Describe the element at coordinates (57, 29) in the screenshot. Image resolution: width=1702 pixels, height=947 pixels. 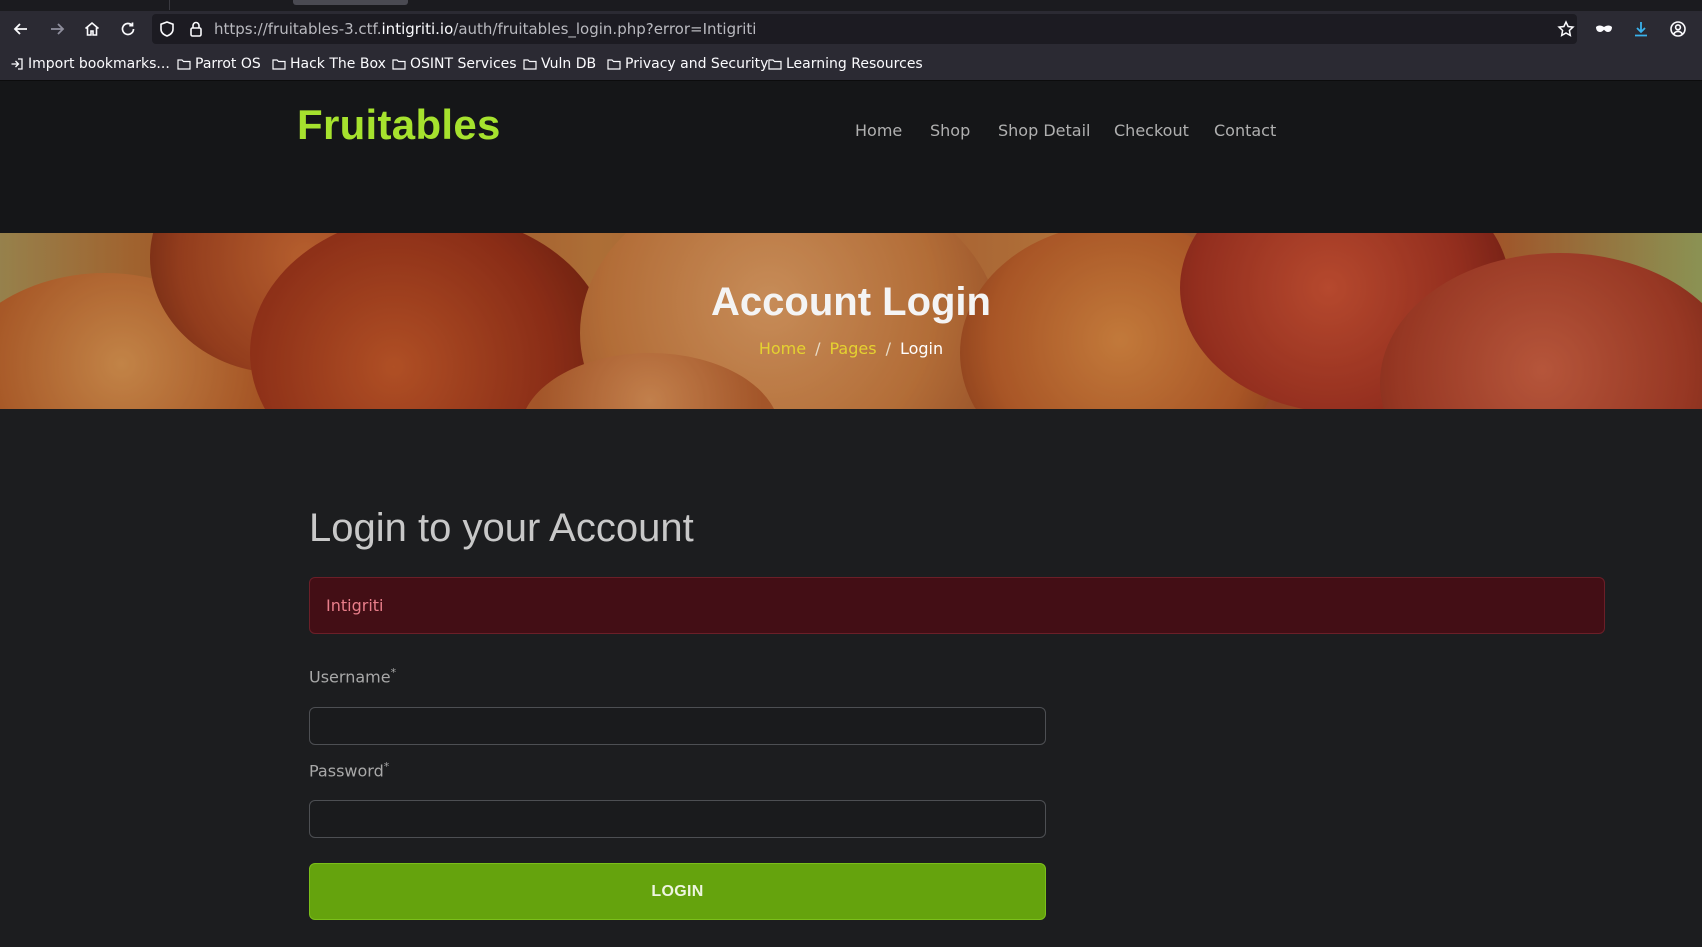
I see `forward-icon` at that location.